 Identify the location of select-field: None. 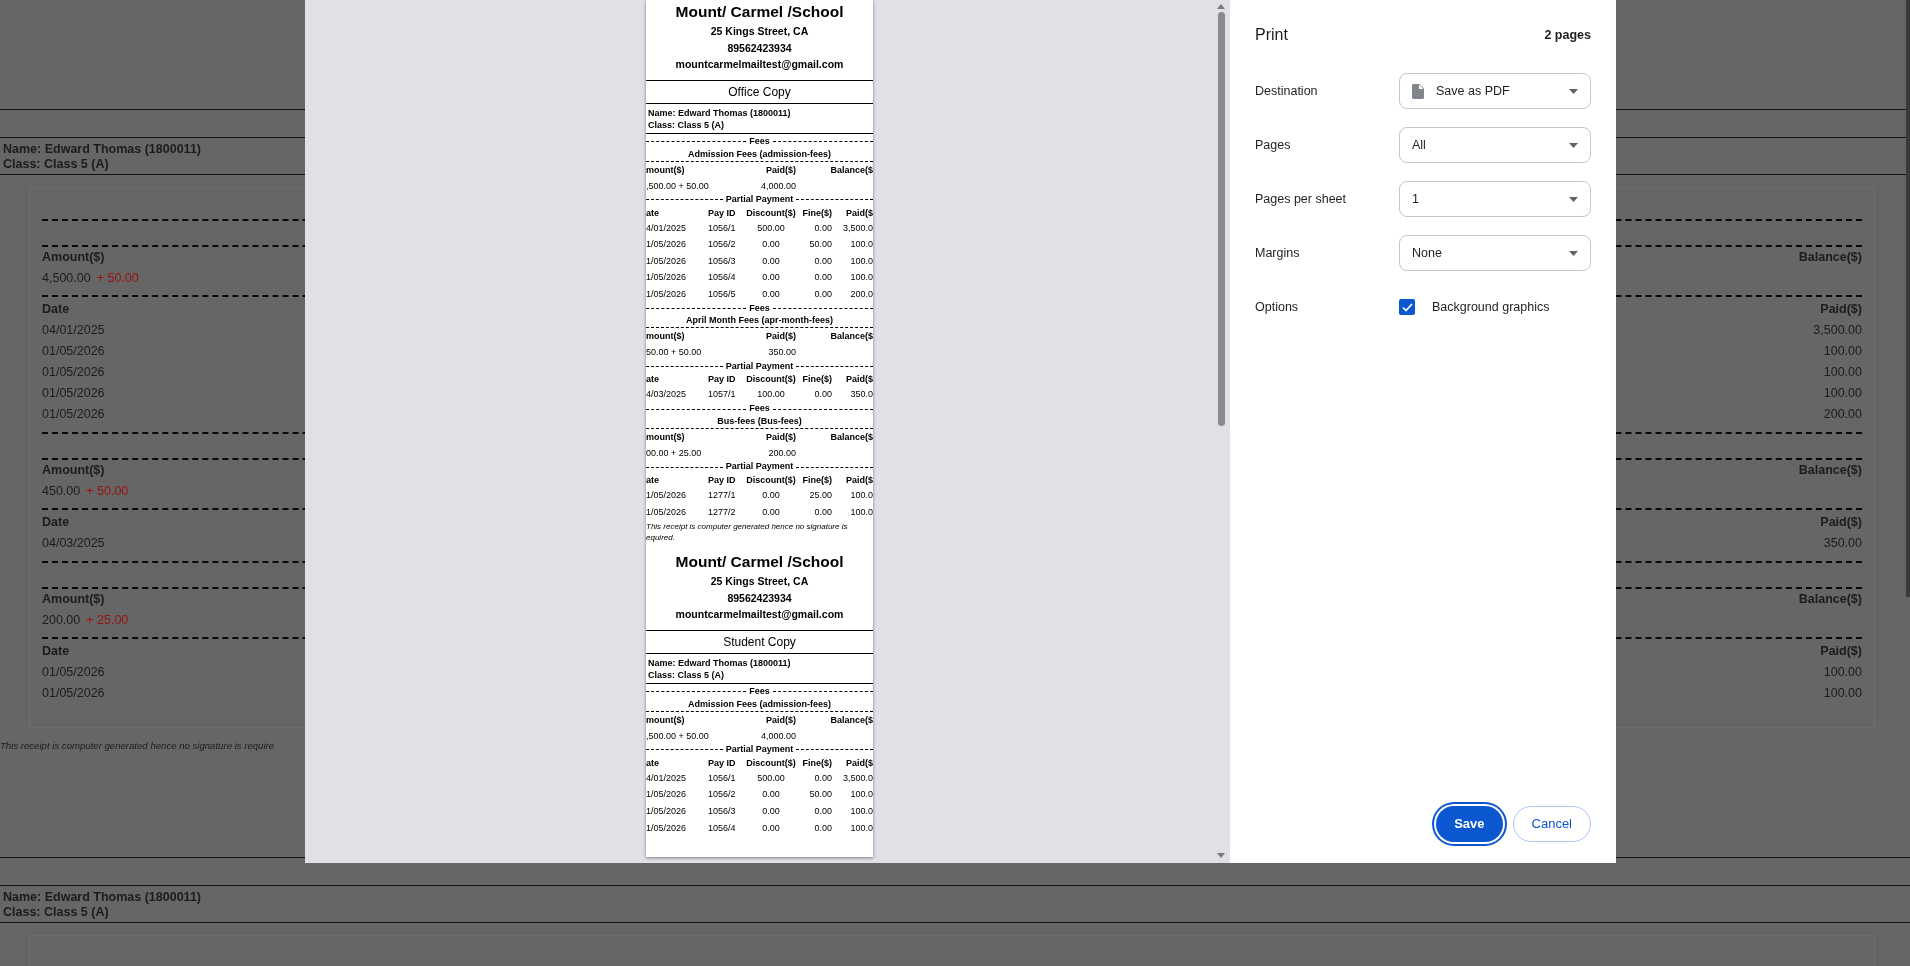
(1495, 253).